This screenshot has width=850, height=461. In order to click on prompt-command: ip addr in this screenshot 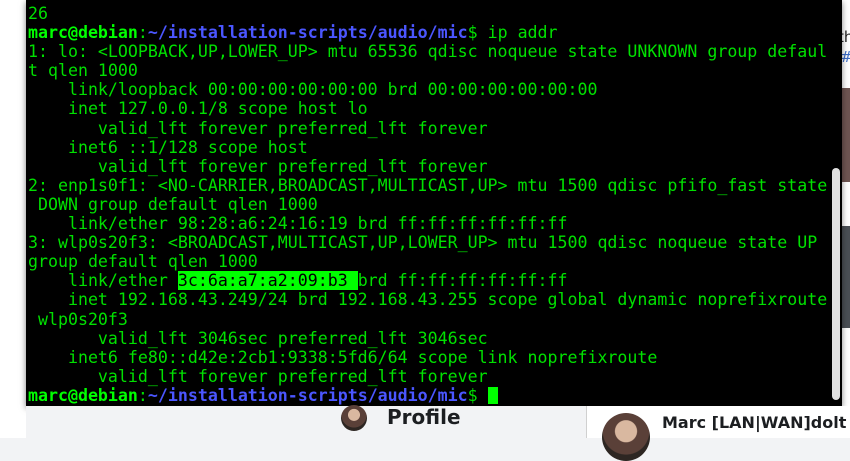, I will do `click(522, 33)`.